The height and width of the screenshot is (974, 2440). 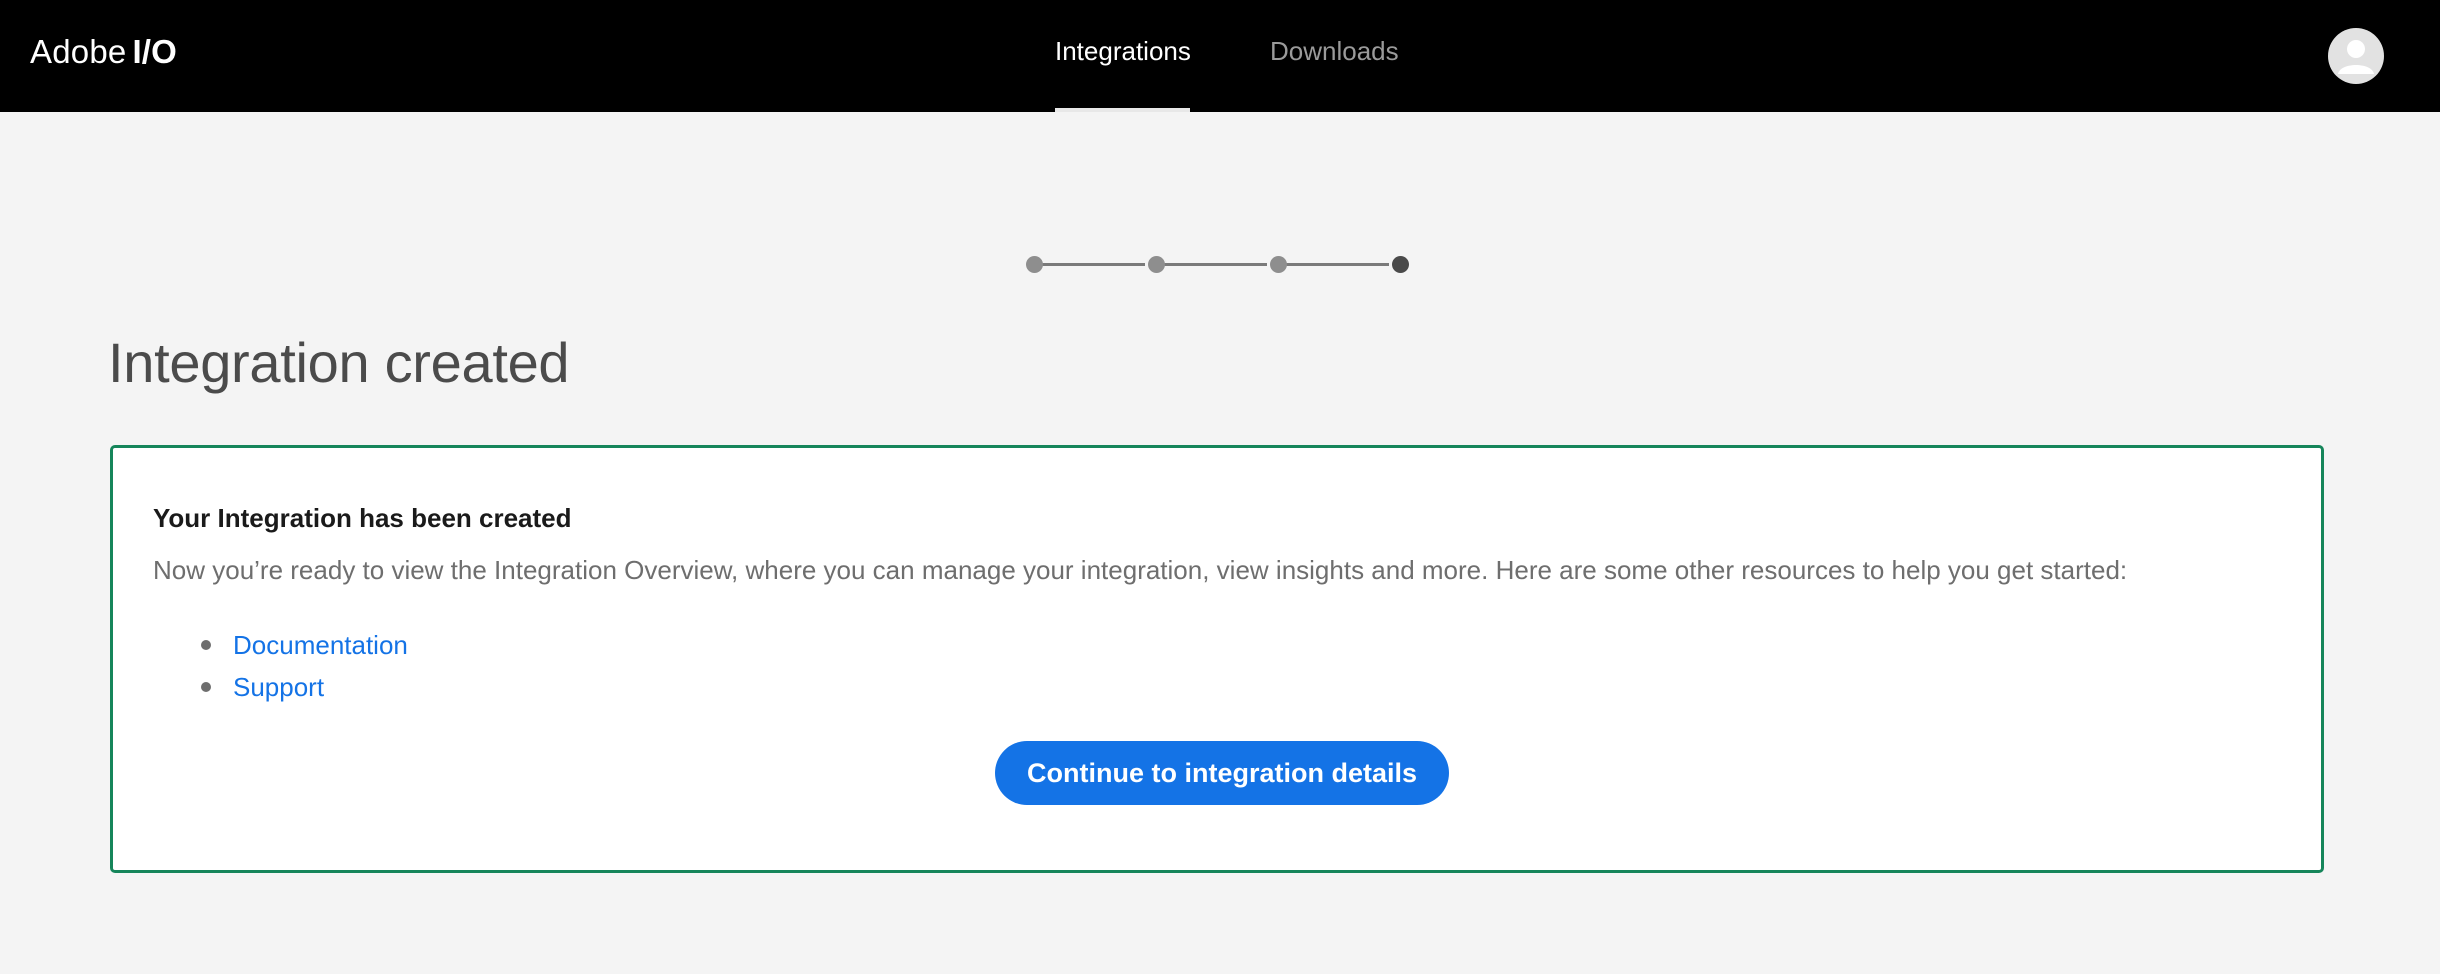 I want to click on user-avatar-icon, so click(x=2356, y=57).